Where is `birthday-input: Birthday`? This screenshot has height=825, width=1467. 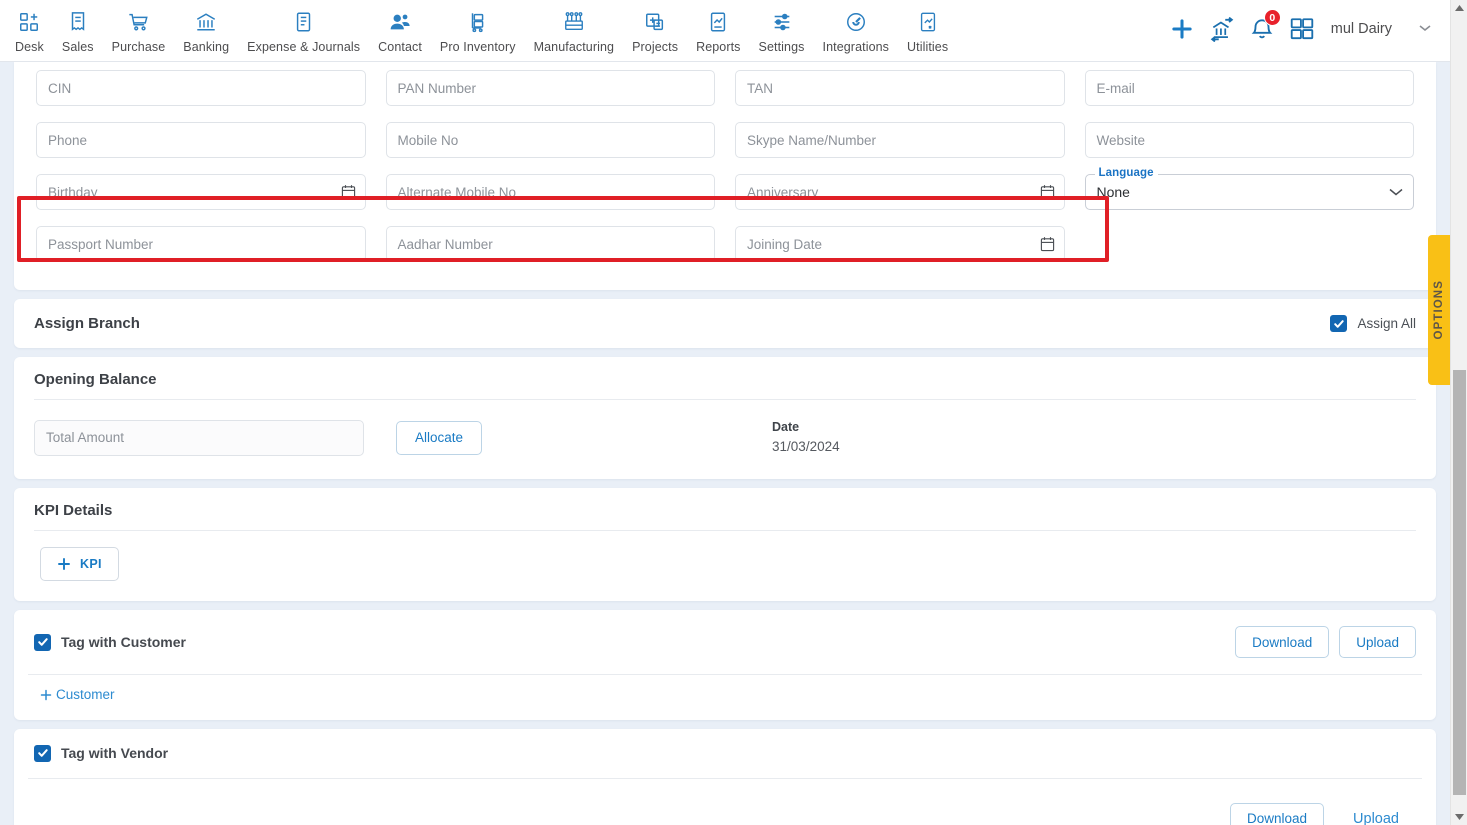
birthday-input: Birthday is located at coordinates (201, 192).